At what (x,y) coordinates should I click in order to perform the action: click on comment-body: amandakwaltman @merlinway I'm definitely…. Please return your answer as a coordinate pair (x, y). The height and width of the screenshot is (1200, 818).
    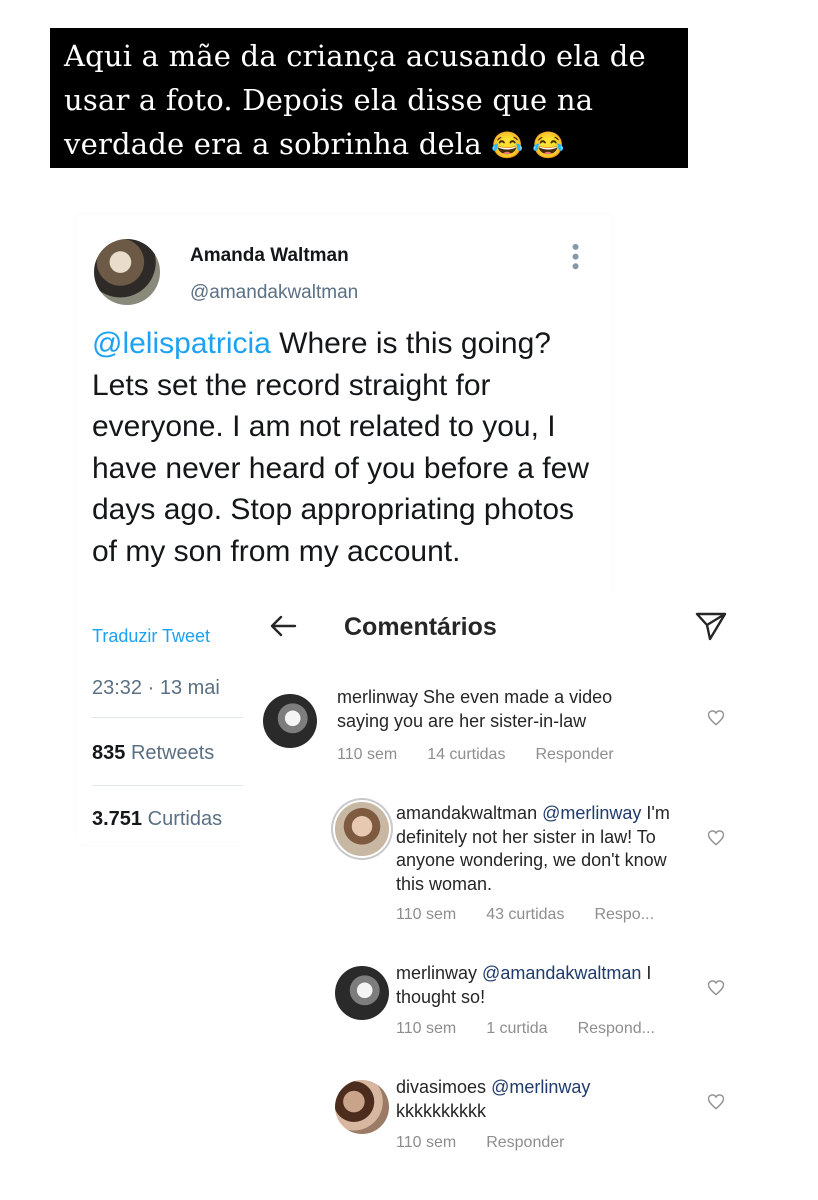
    Looking at the image, I should click on (536, 849).